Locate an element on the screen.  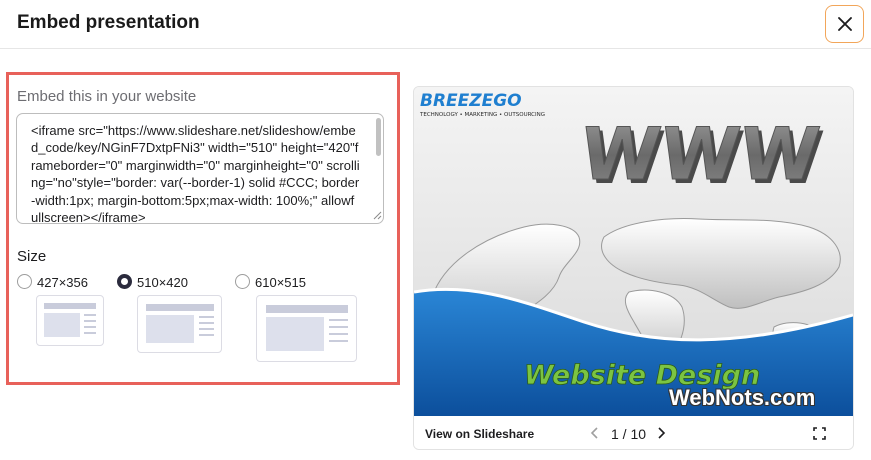
size-label: Size is located at coordinates (32, 256).